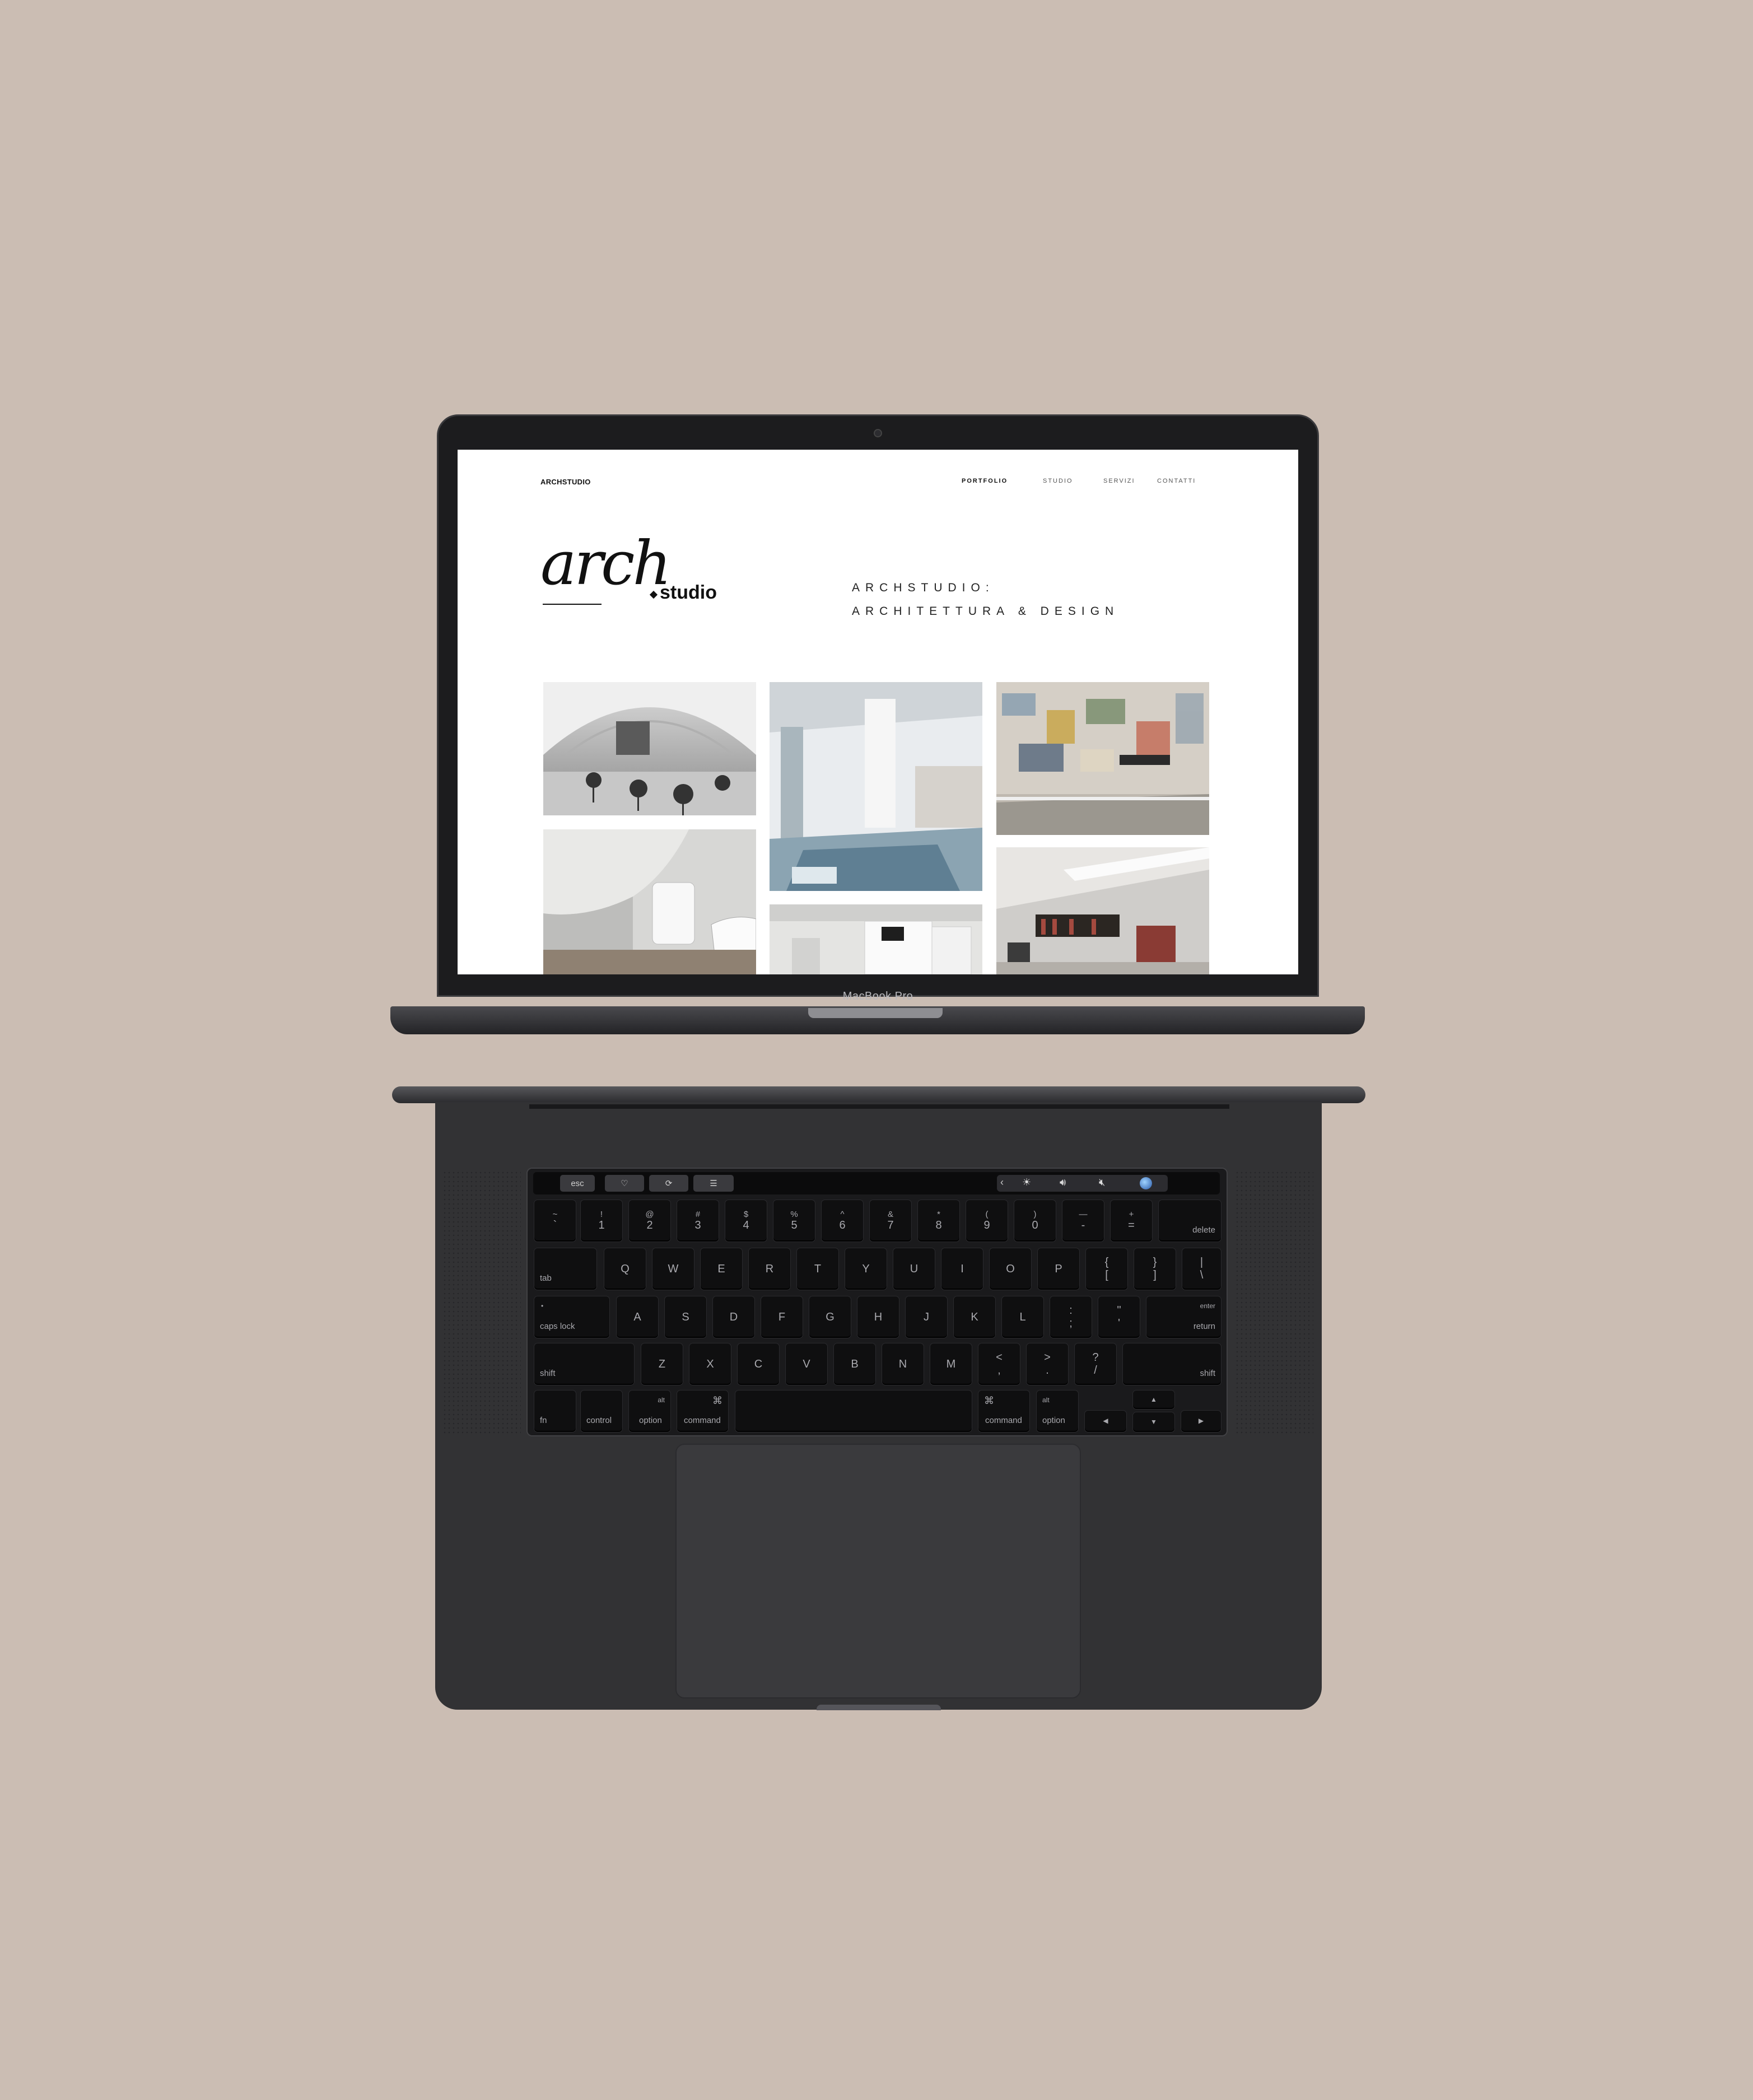  I want to click on key-arrow-right: ▶, so click(1201, 1421).